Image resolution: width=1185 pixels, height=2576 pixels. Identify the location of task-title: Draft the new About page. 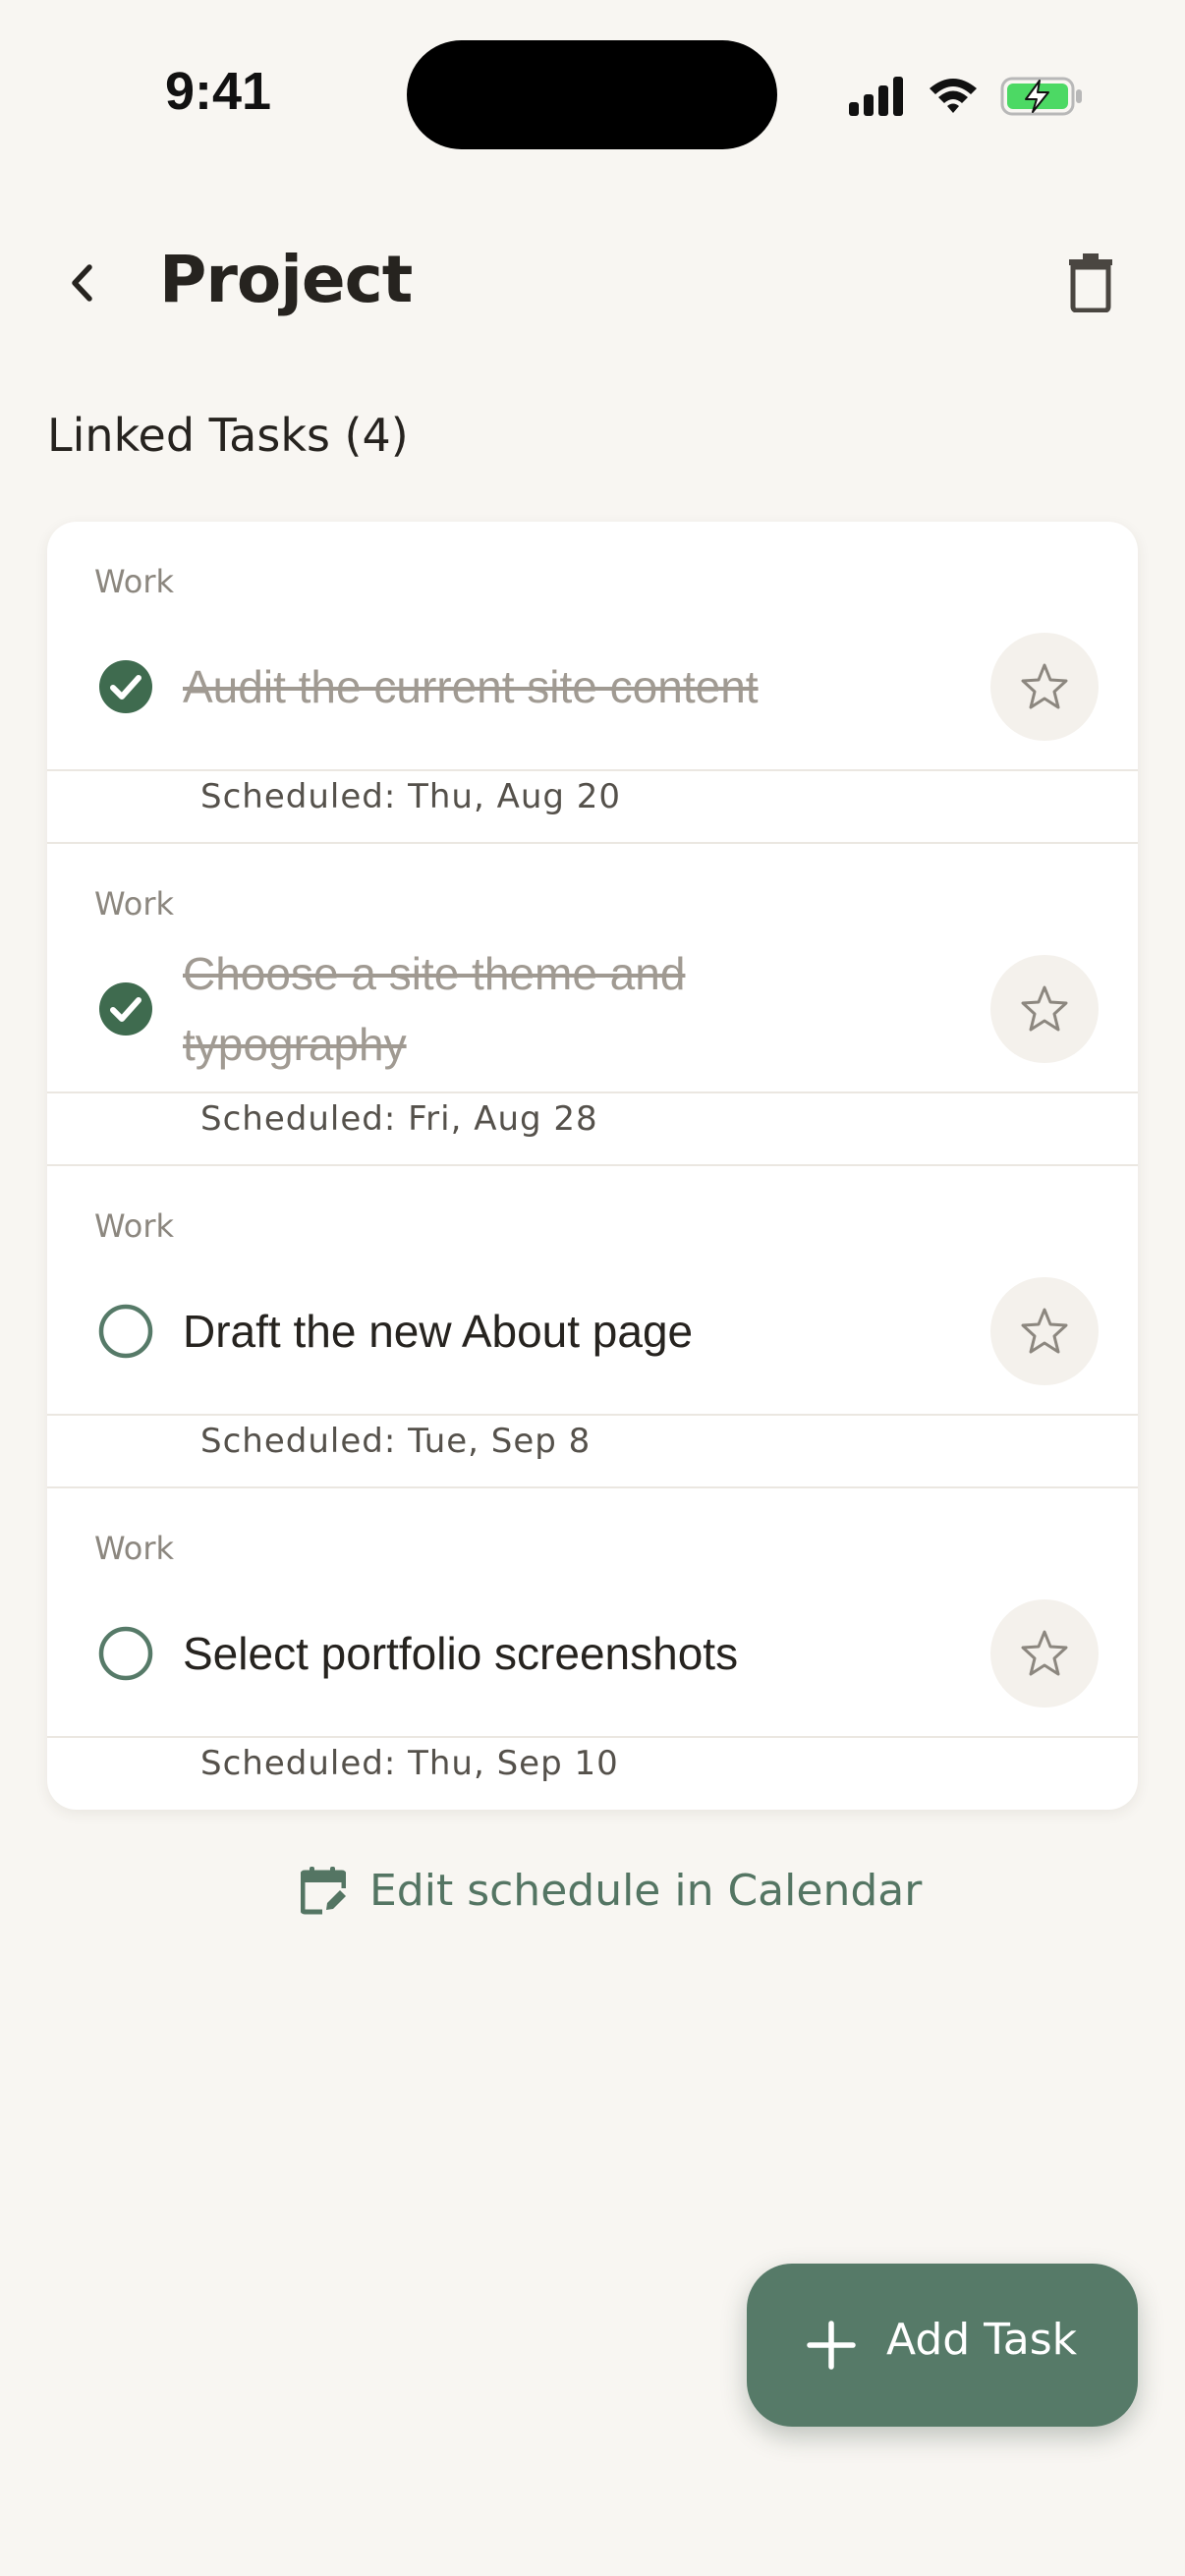
(439, 1331).